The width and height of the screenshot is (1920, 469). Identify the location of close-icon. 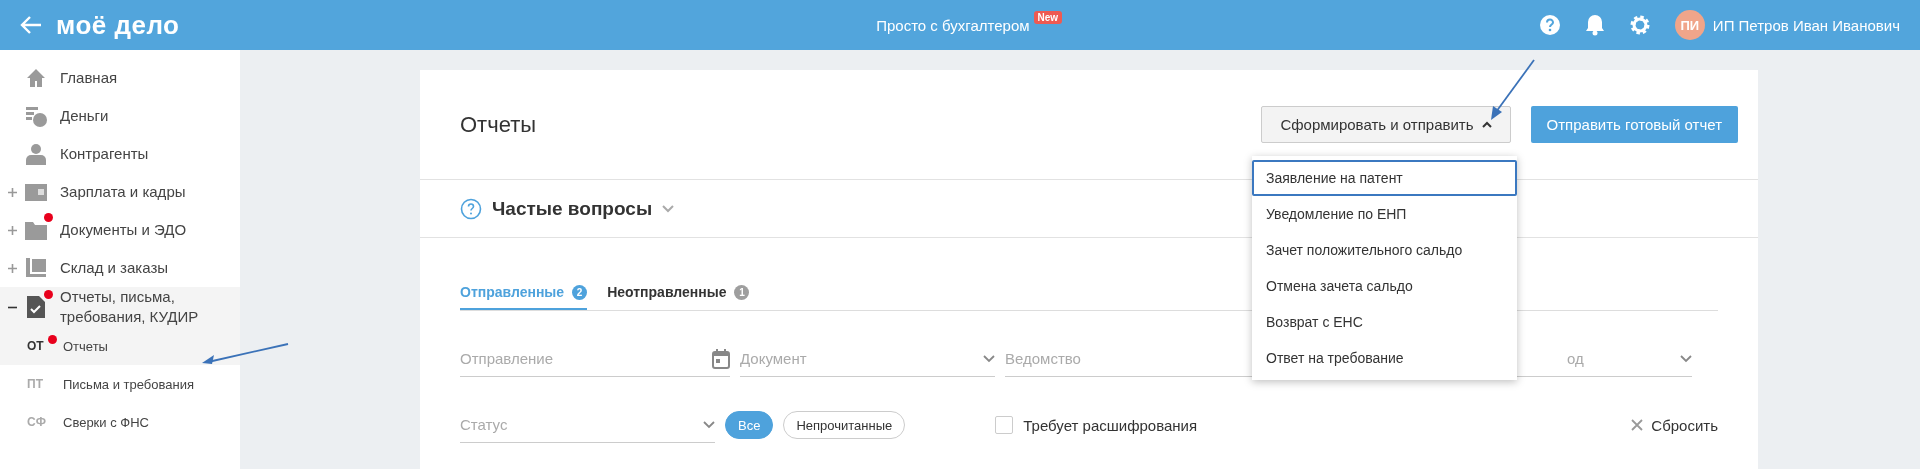
(1637, 425).